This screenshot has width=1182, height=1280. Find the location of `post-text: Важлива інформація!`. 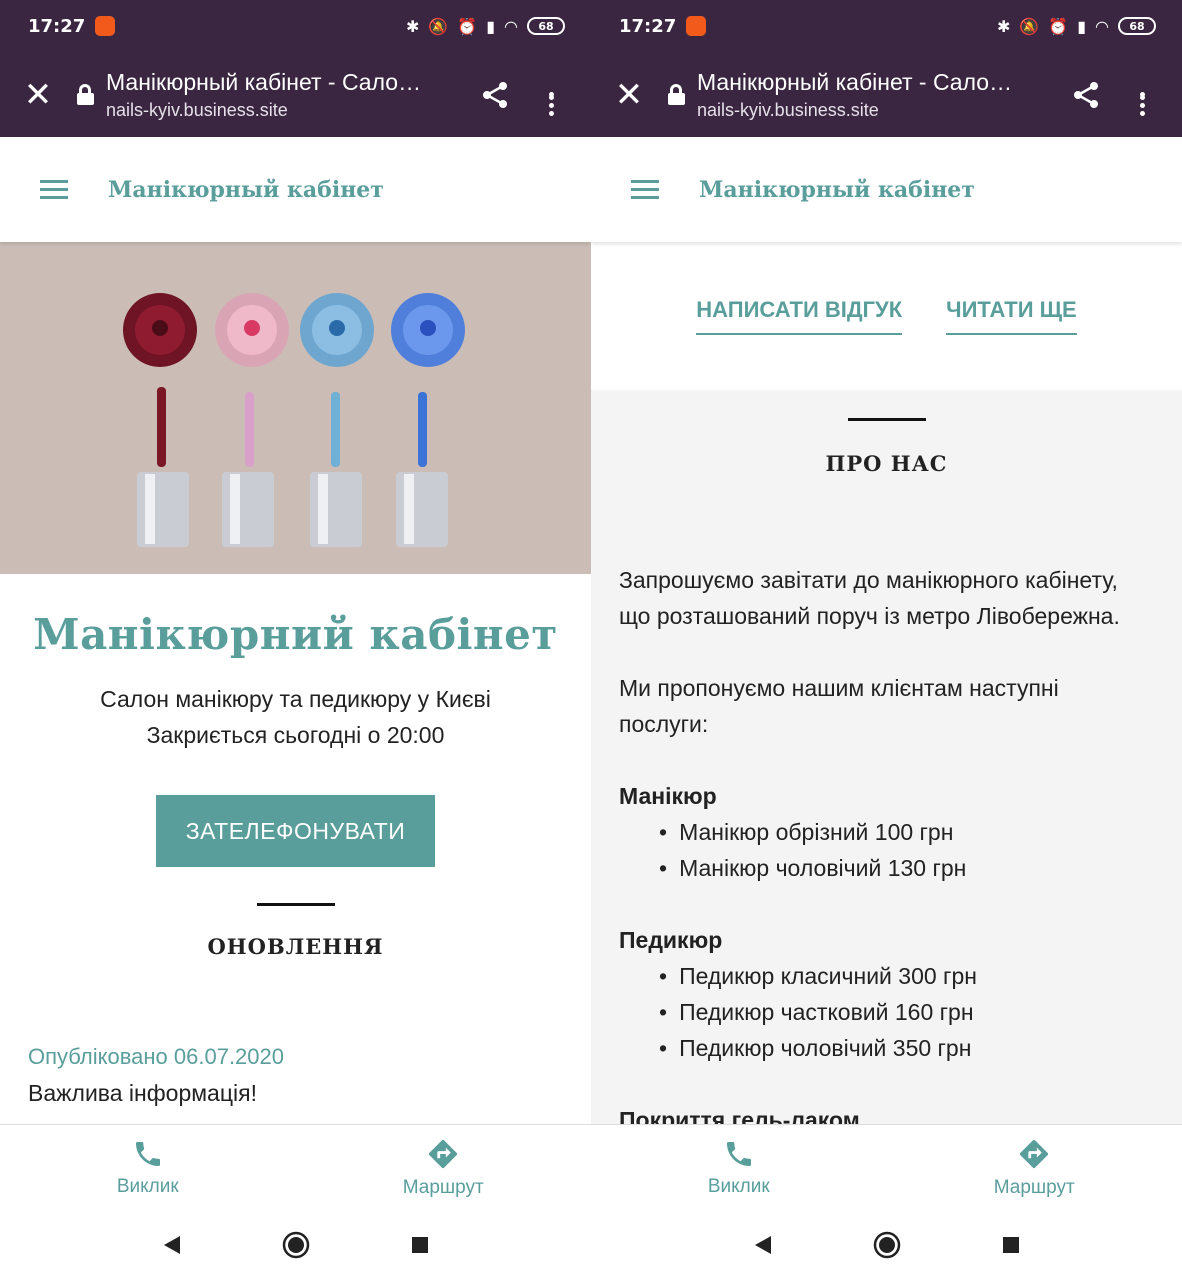

post-text: Важлива інформація! is located at coordinates (142, 1093).